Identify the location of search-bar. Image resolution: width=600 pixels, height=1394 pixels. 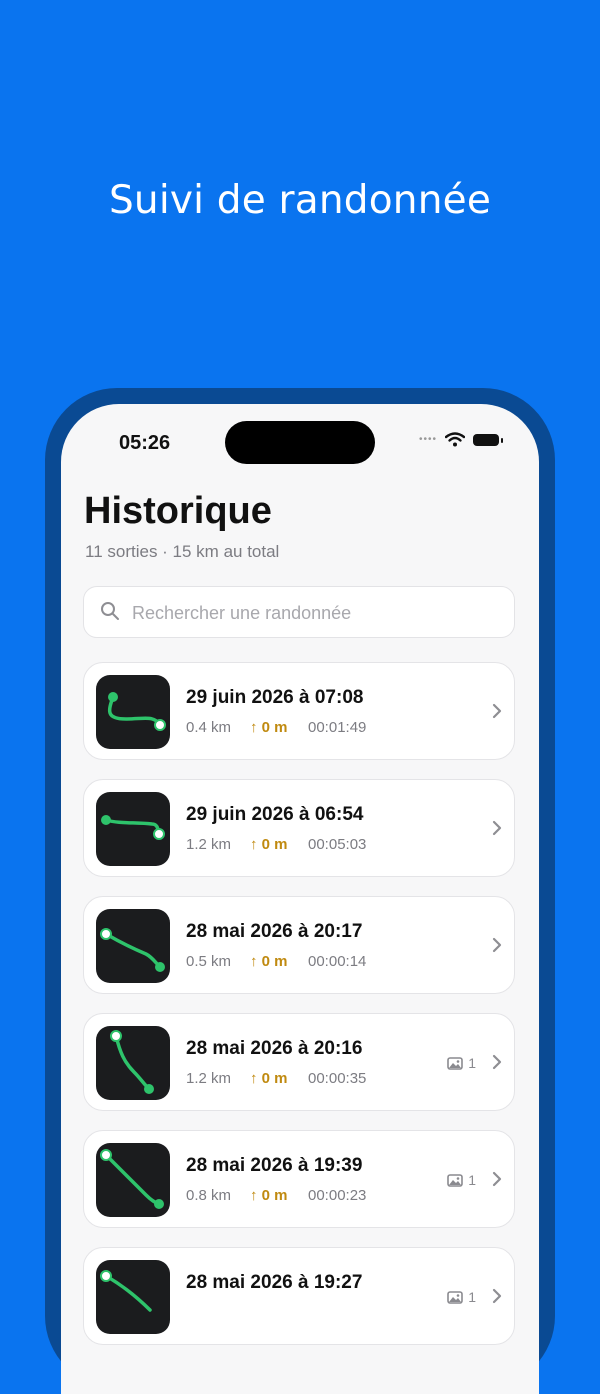
(299, 612).